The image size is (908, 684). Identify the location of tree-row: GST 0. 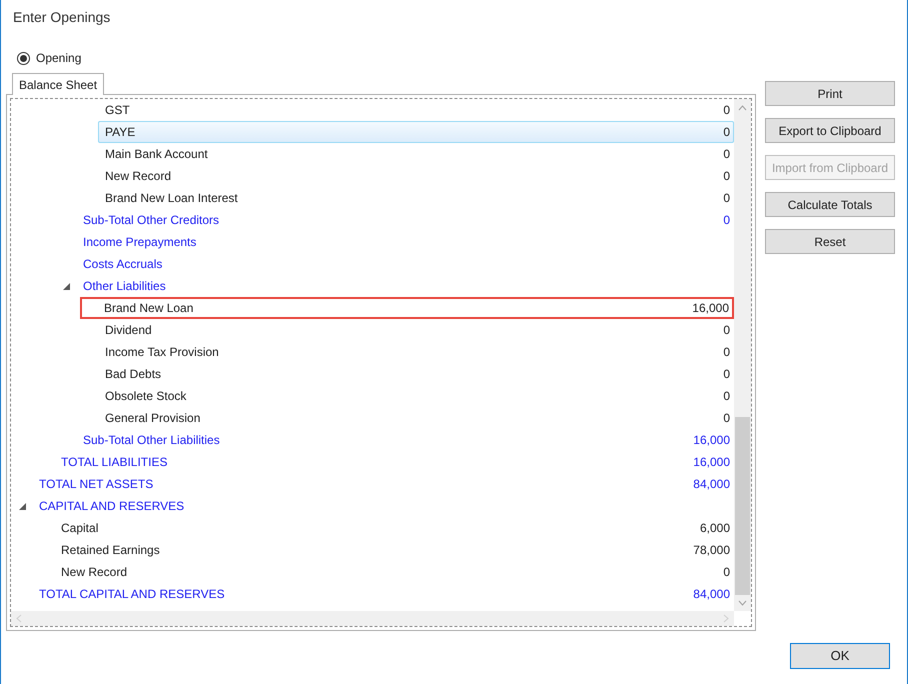
(416, 110).